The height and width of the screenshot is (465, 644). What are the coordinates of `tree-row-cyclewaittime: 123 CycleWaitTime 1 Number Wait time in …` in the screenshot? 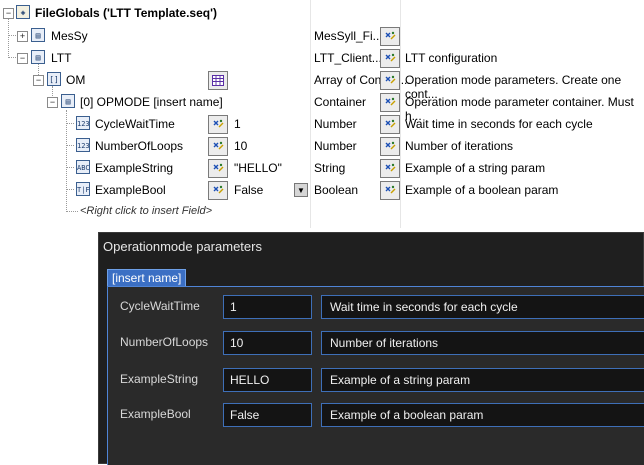 It's located at (322, 124).